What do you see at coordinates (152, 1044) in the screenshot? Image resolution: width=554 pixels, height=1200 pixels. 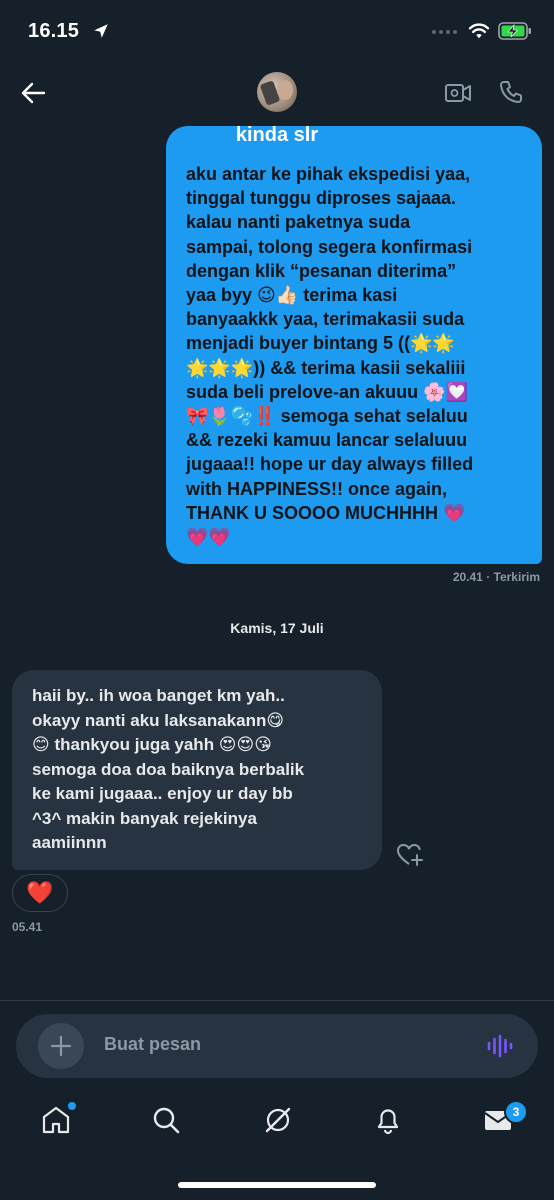 I see `message-input: Buat pesan` at bounding box center [152, 1044].